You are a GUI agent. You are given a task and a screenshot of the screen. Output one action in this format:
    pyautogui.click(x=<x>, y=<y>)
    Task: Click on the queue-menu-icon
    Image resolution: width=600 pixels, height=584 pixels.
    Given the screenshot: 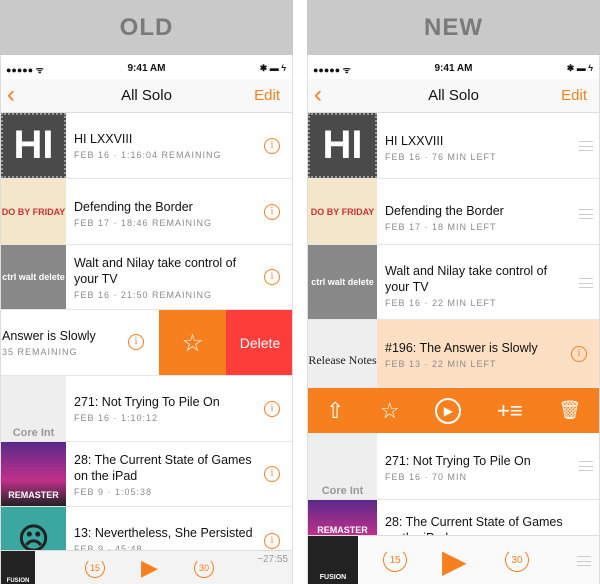 What is the action you would take?
    pyautogui.click(x=584, y=561)
    